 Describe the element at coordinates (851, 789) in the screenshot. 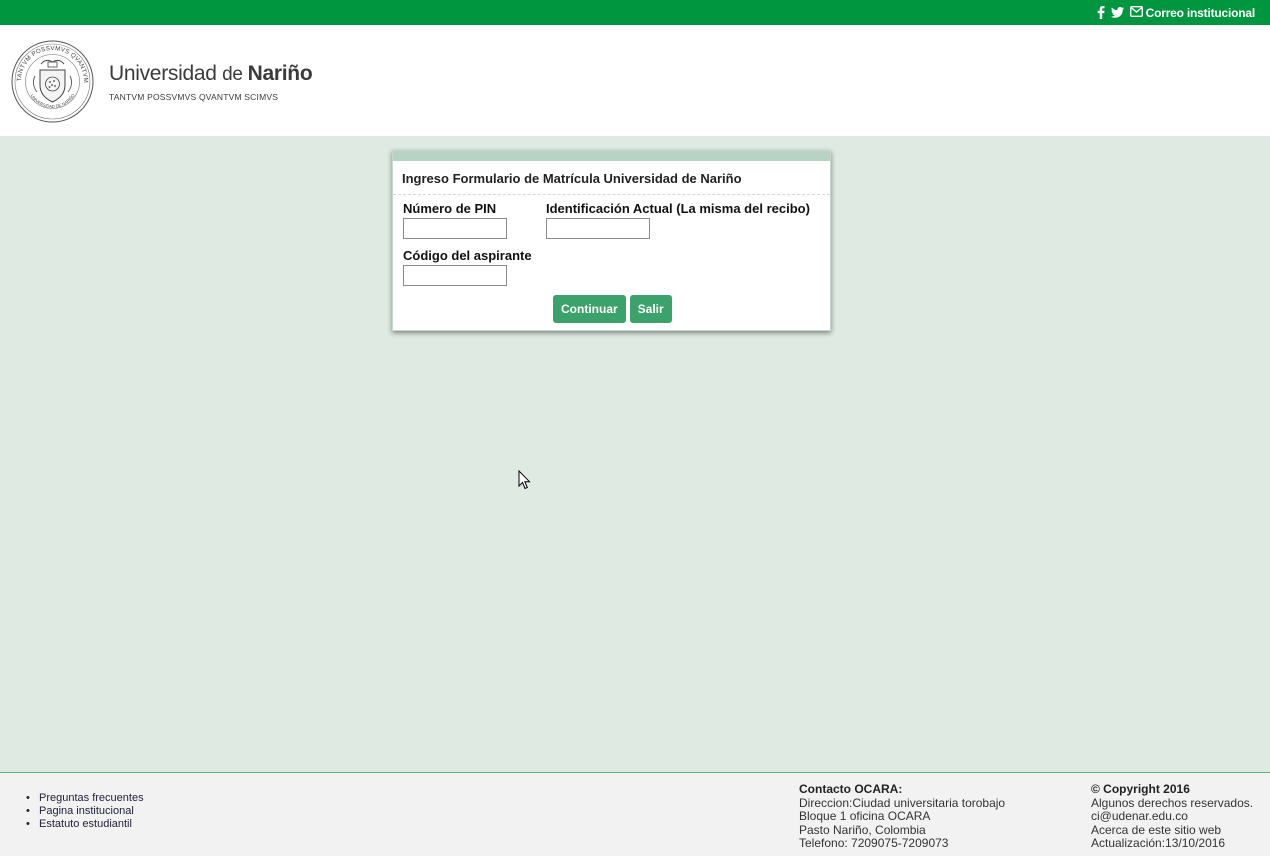

I see `contact-title: Contacto OCARA:` at that location.